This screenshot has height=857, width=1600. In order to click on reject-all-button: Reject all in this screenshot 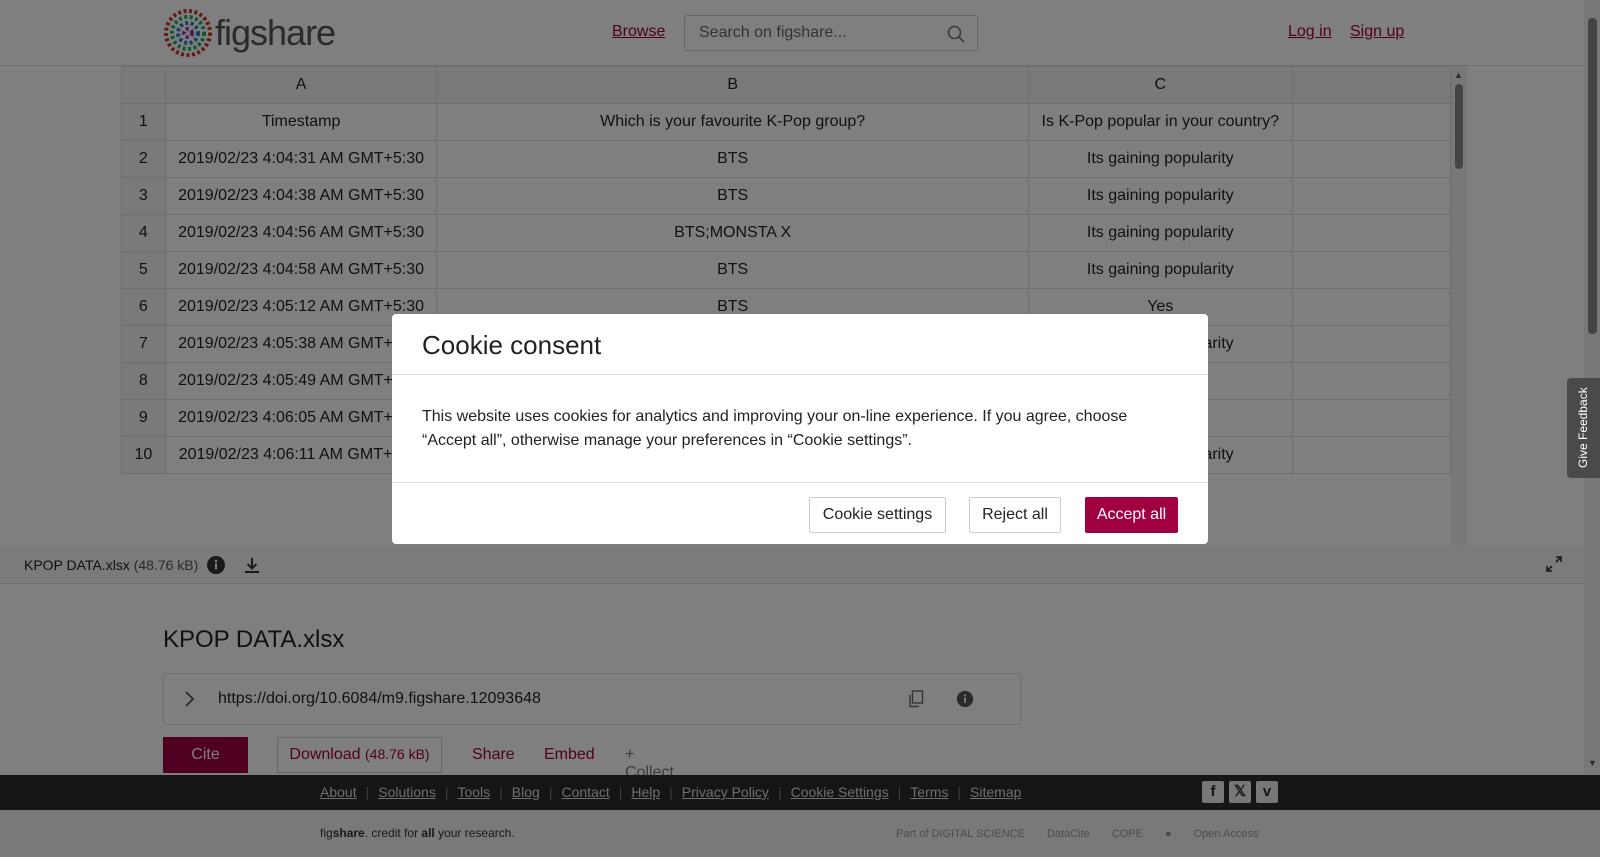, I will do `click(1015, 515)`.